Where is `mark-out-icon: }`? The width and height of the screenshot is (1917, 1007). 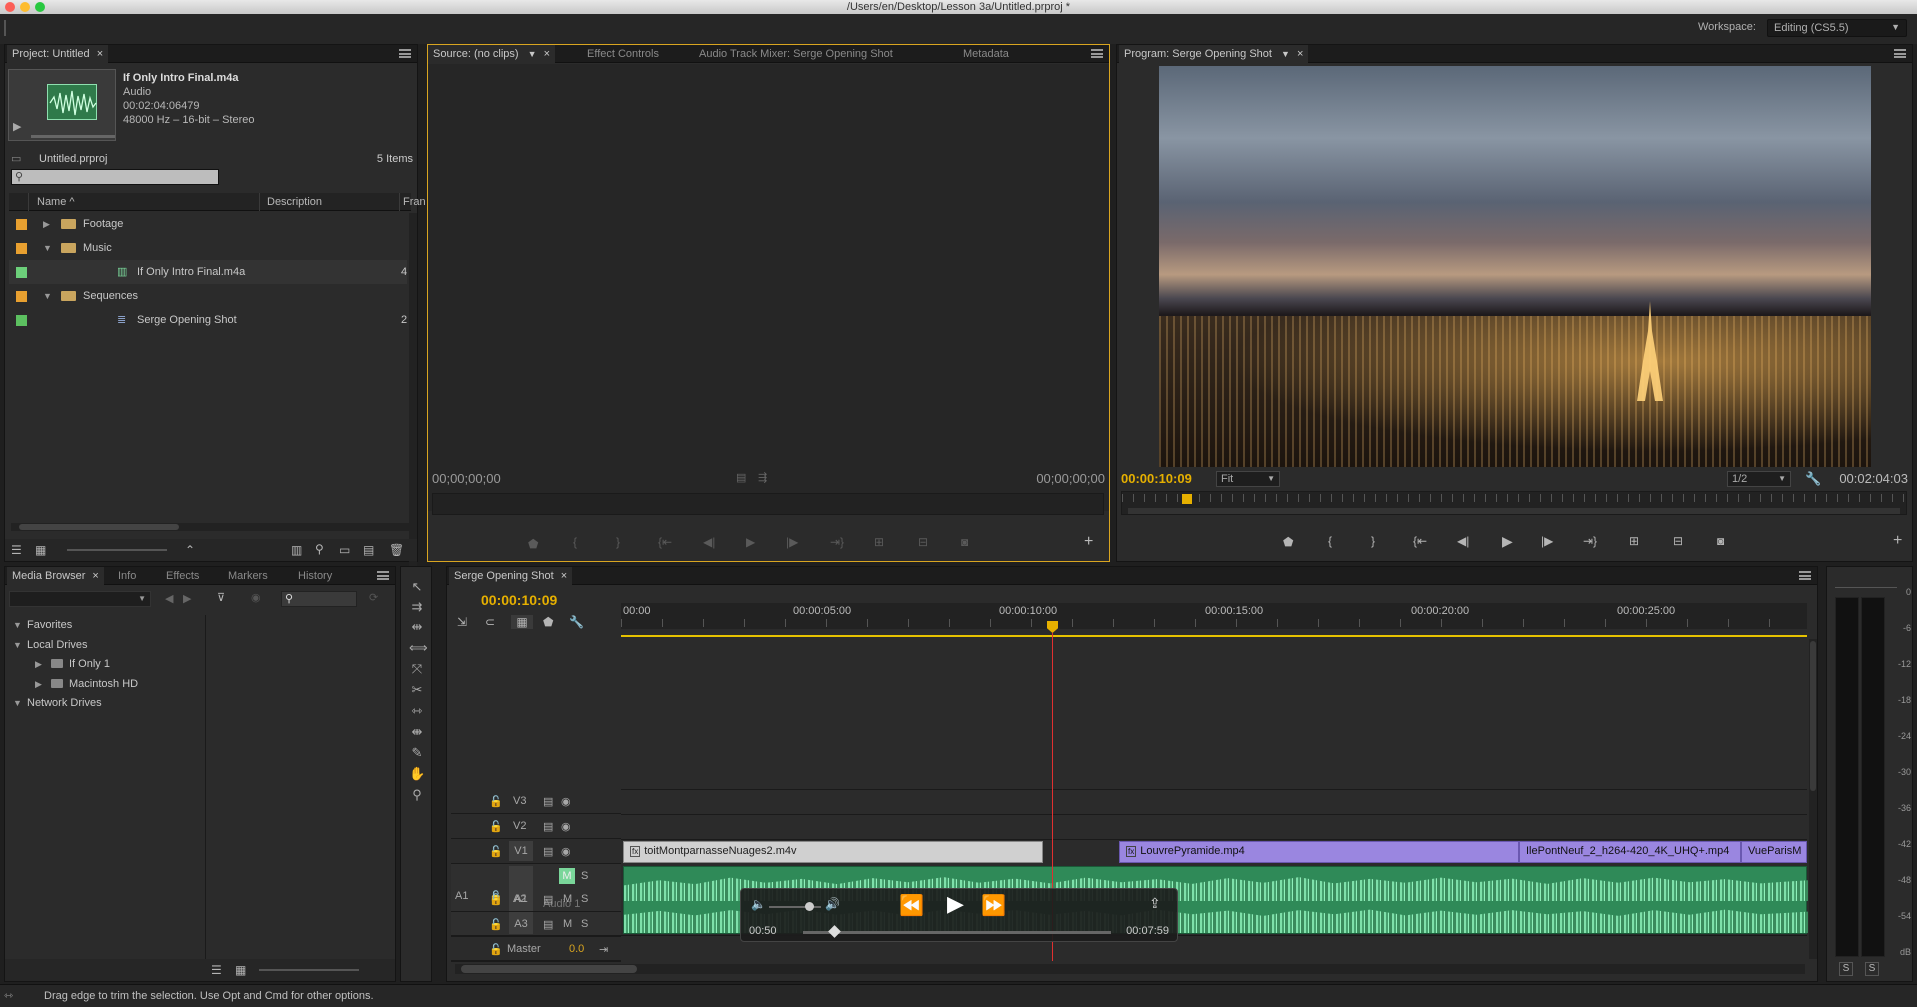
mark-out-icon: } is located at coordinates (1373, 541).